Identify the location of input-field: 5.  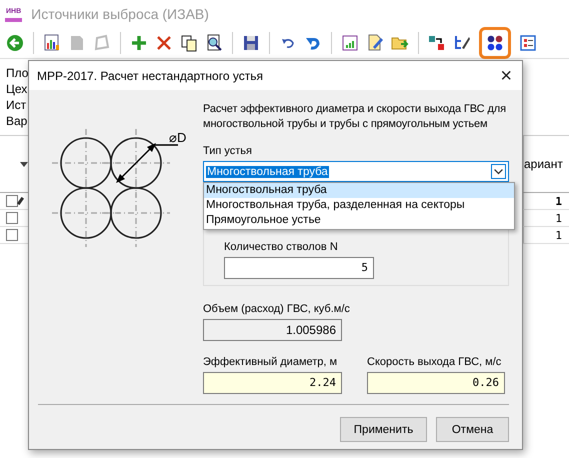
(299, 268).